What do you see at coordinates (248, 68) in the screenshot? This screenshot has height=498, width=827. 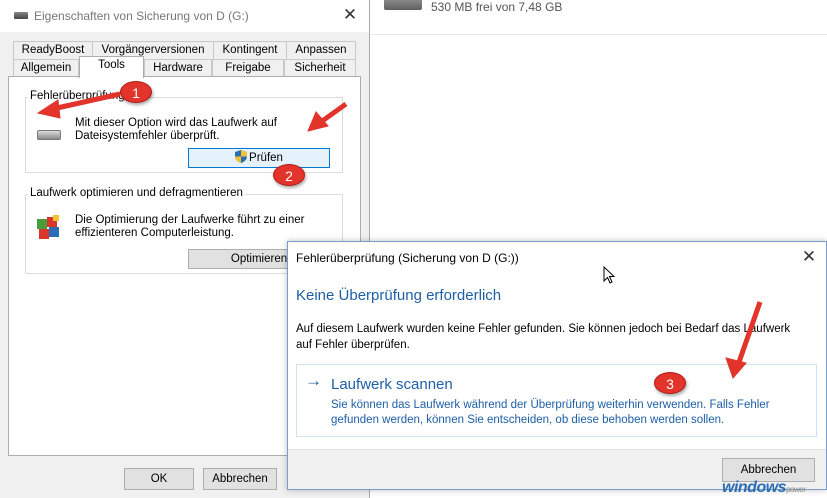 I see `tab-freigabe: Freigabe` at bounding box center [248, 68].